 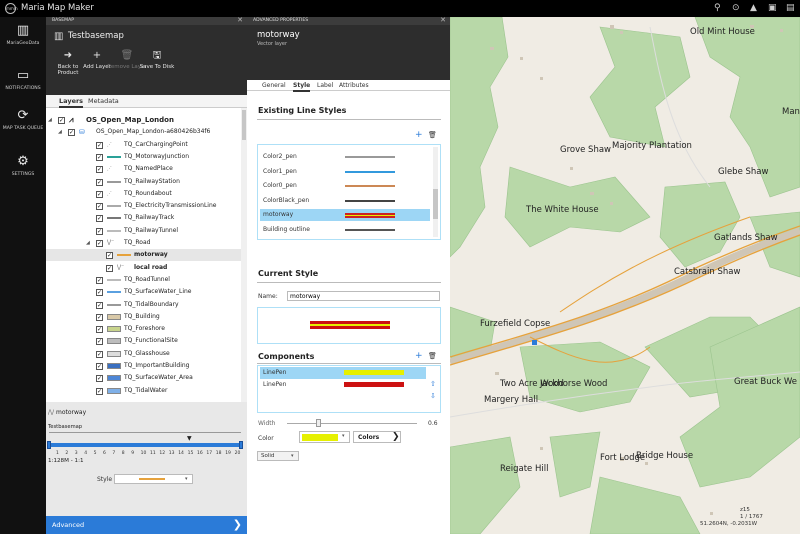 I want to click on add-style-plus-icon: +, so click(x=419, y=135).